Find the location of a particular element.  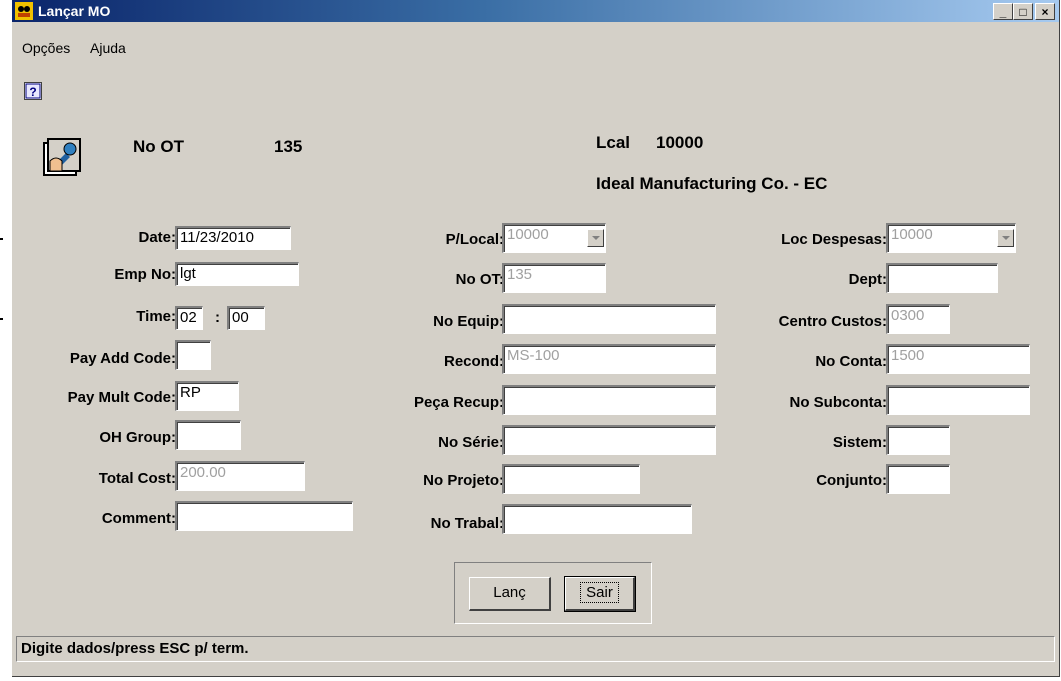

conjunto-label: Conjunto: is located at coordinates (851, 480).